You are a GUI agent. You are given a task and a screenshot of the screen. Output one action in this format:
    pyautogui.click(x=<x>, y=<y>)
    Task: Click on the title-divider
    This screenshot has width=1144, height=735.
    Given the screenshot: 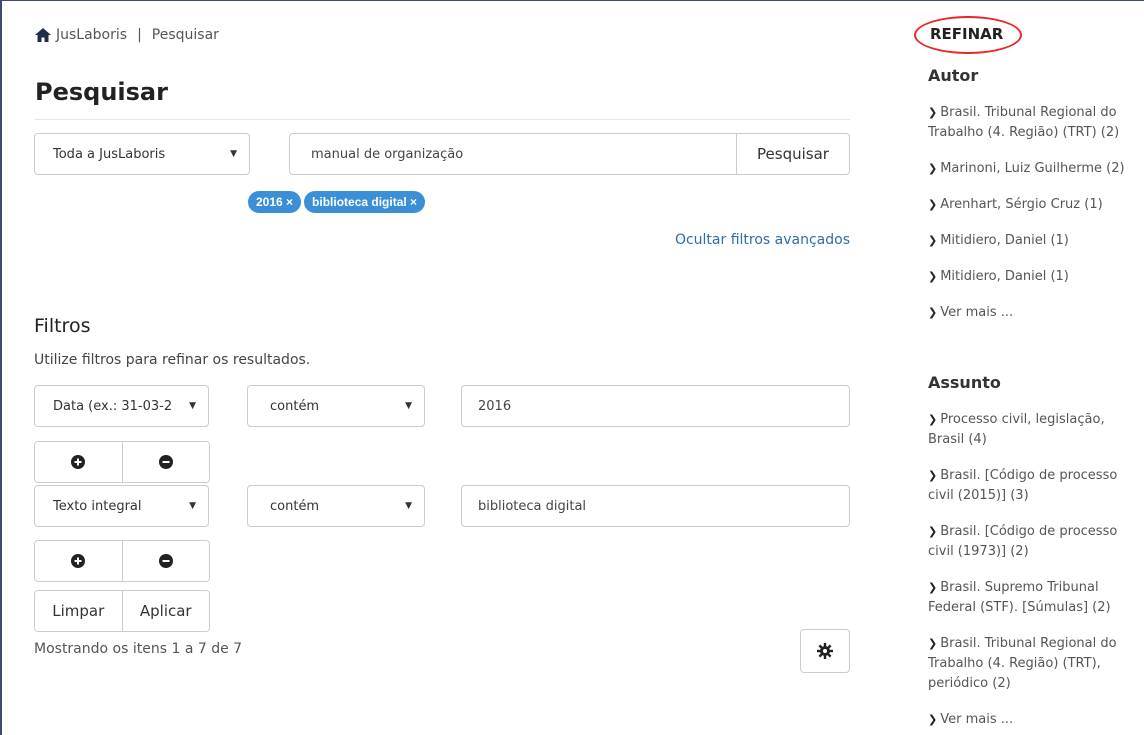 What is the action you would take?
    pyautogui.click(x=442, y=119)
    